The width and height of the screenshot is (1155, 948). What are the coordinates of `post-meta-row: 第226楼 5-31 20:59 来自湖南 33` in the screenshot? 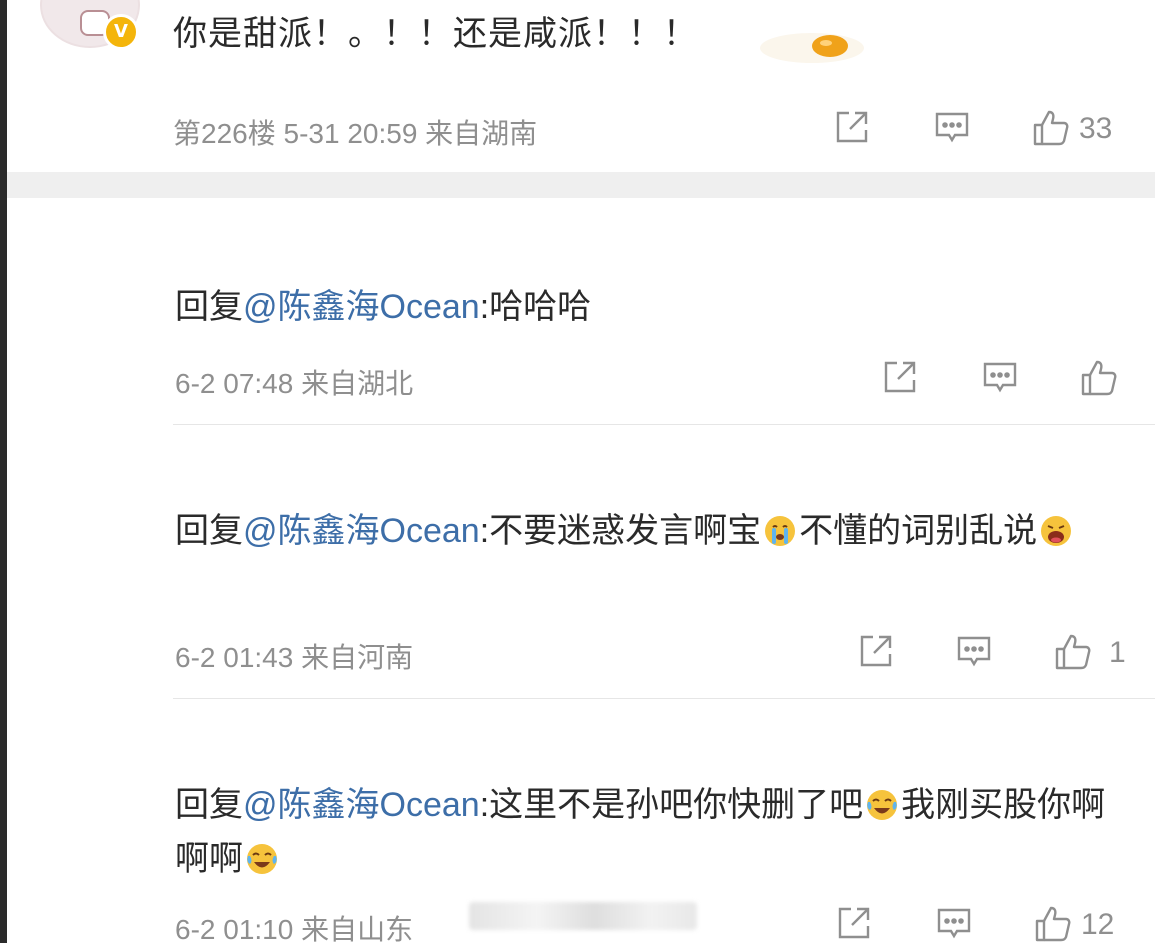 It's located at (664, 128).